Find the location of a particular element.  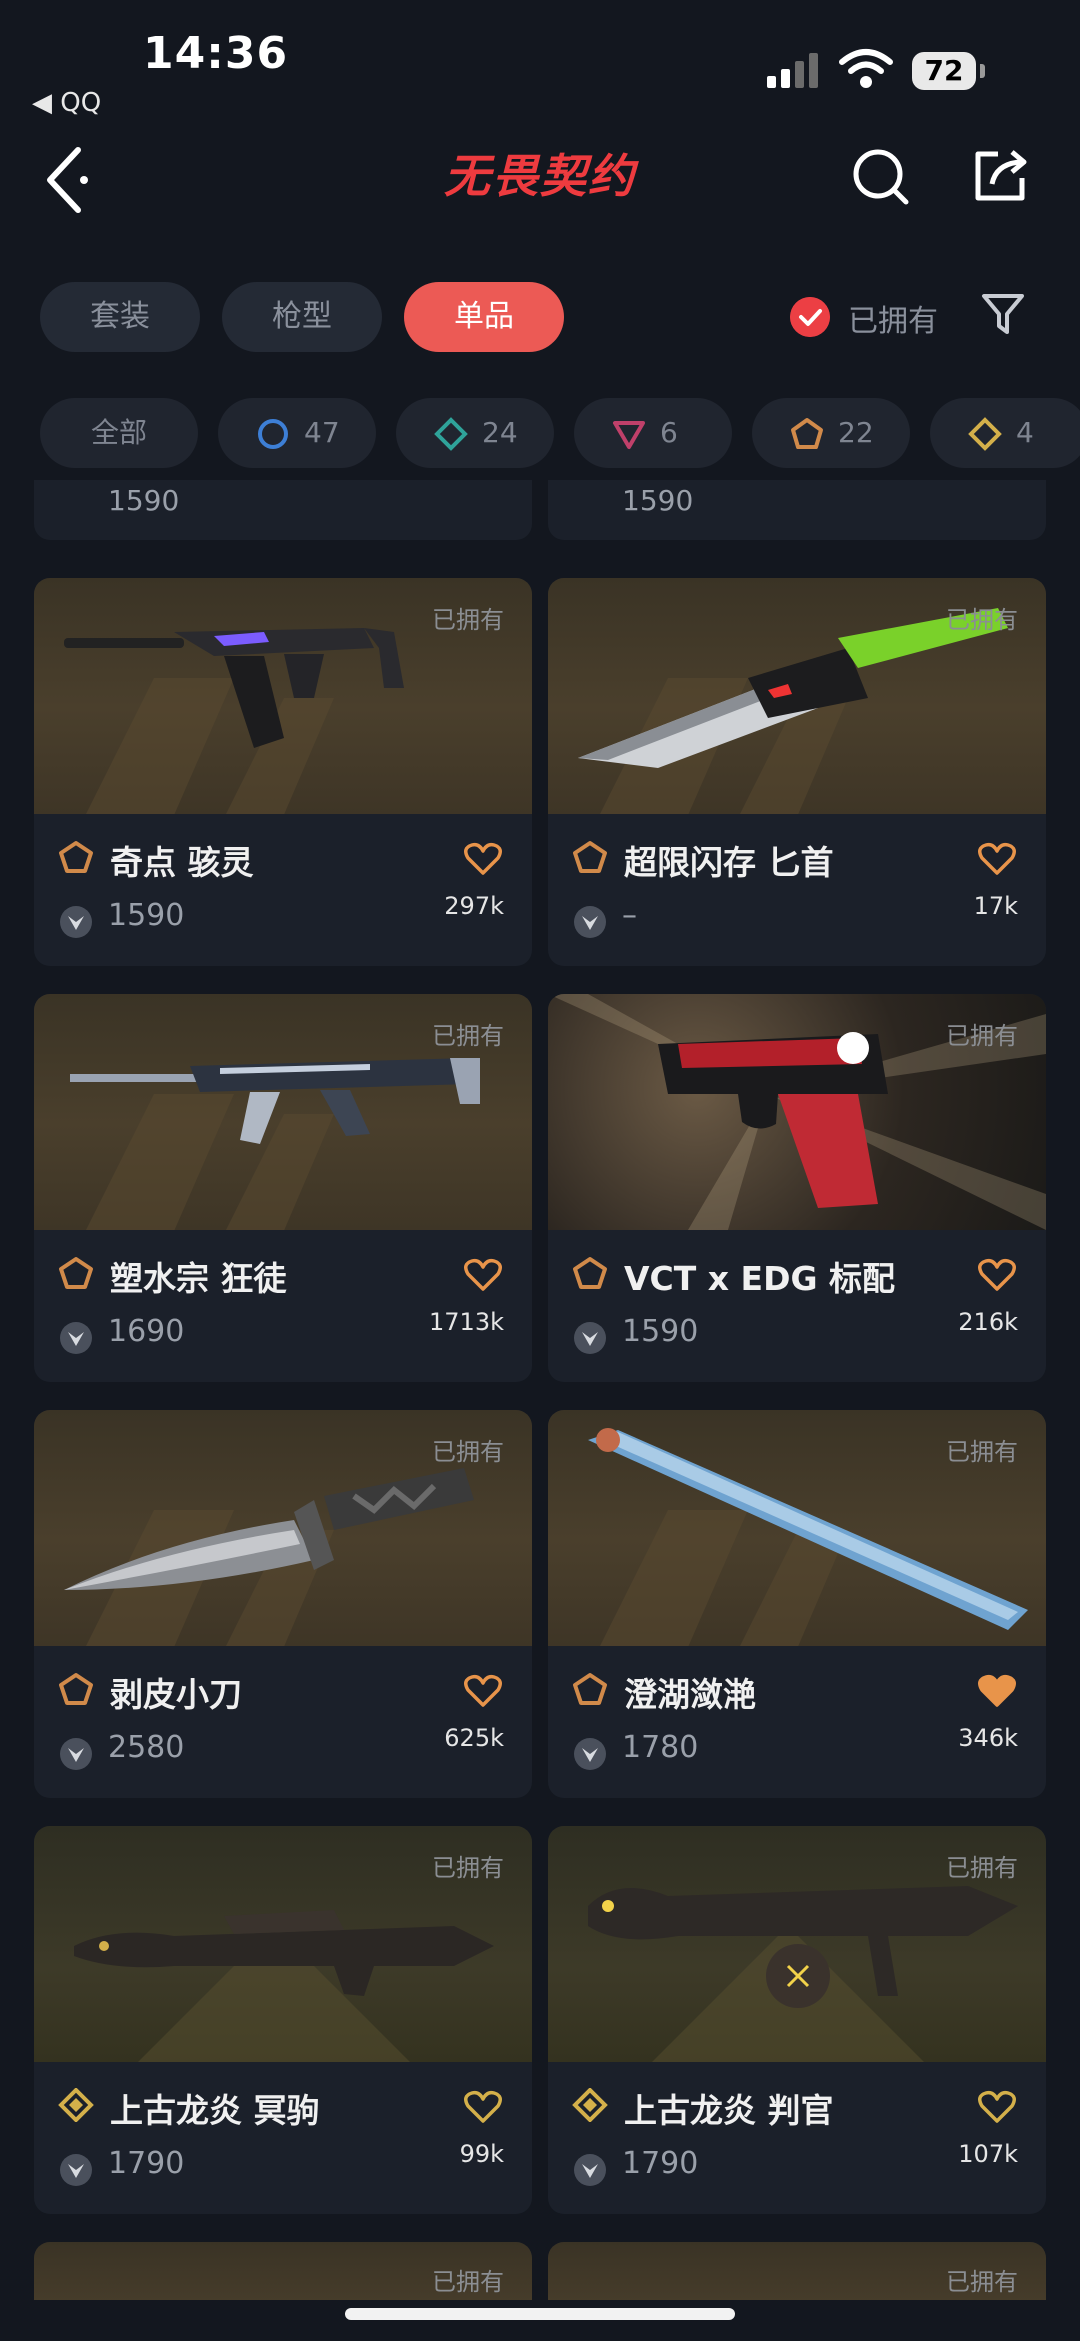

item-price: 2580 is located at coordinates (146, 1747).